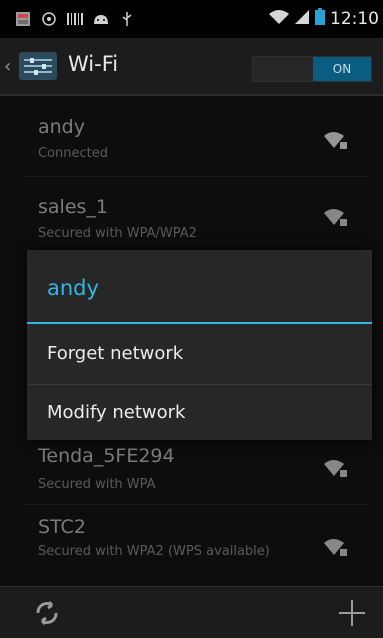 The height and width of the screenshot is (638, 383). Describe the element at coordinates (75, 19) in the screenshot. I see `barcode-icon` at that location.